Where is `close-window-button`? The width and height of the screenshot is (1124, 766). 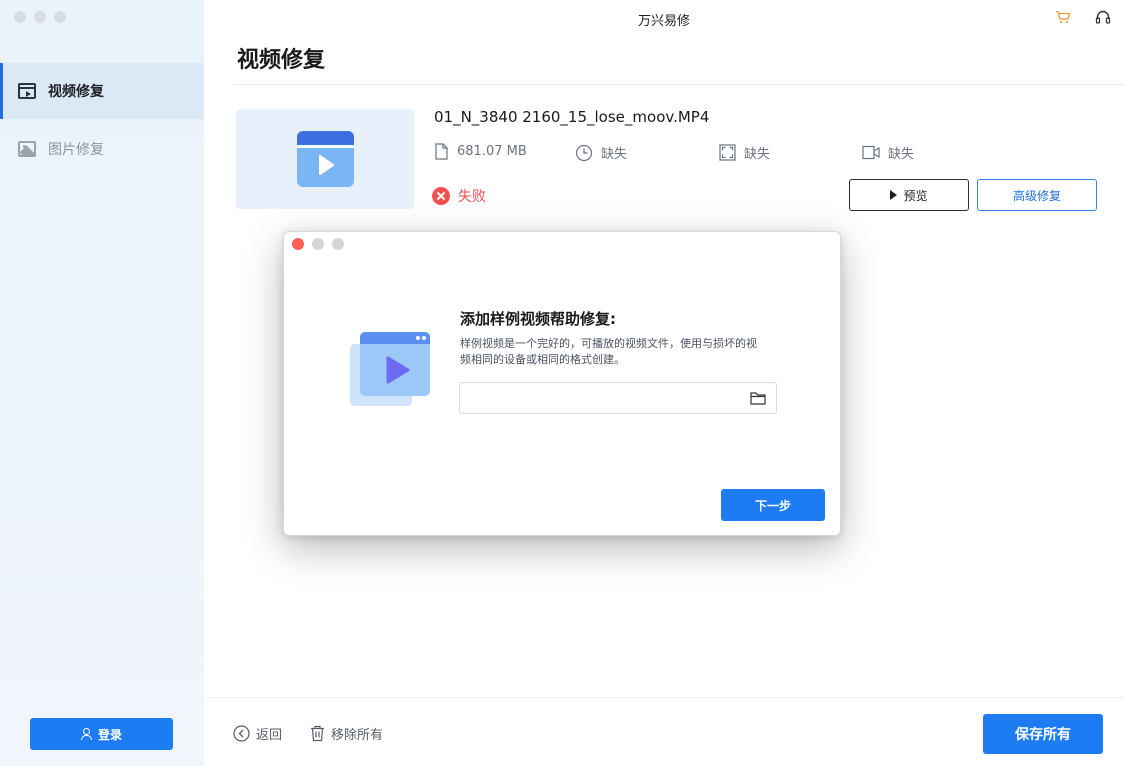 close-window-button is located at coordinates (20, 17).